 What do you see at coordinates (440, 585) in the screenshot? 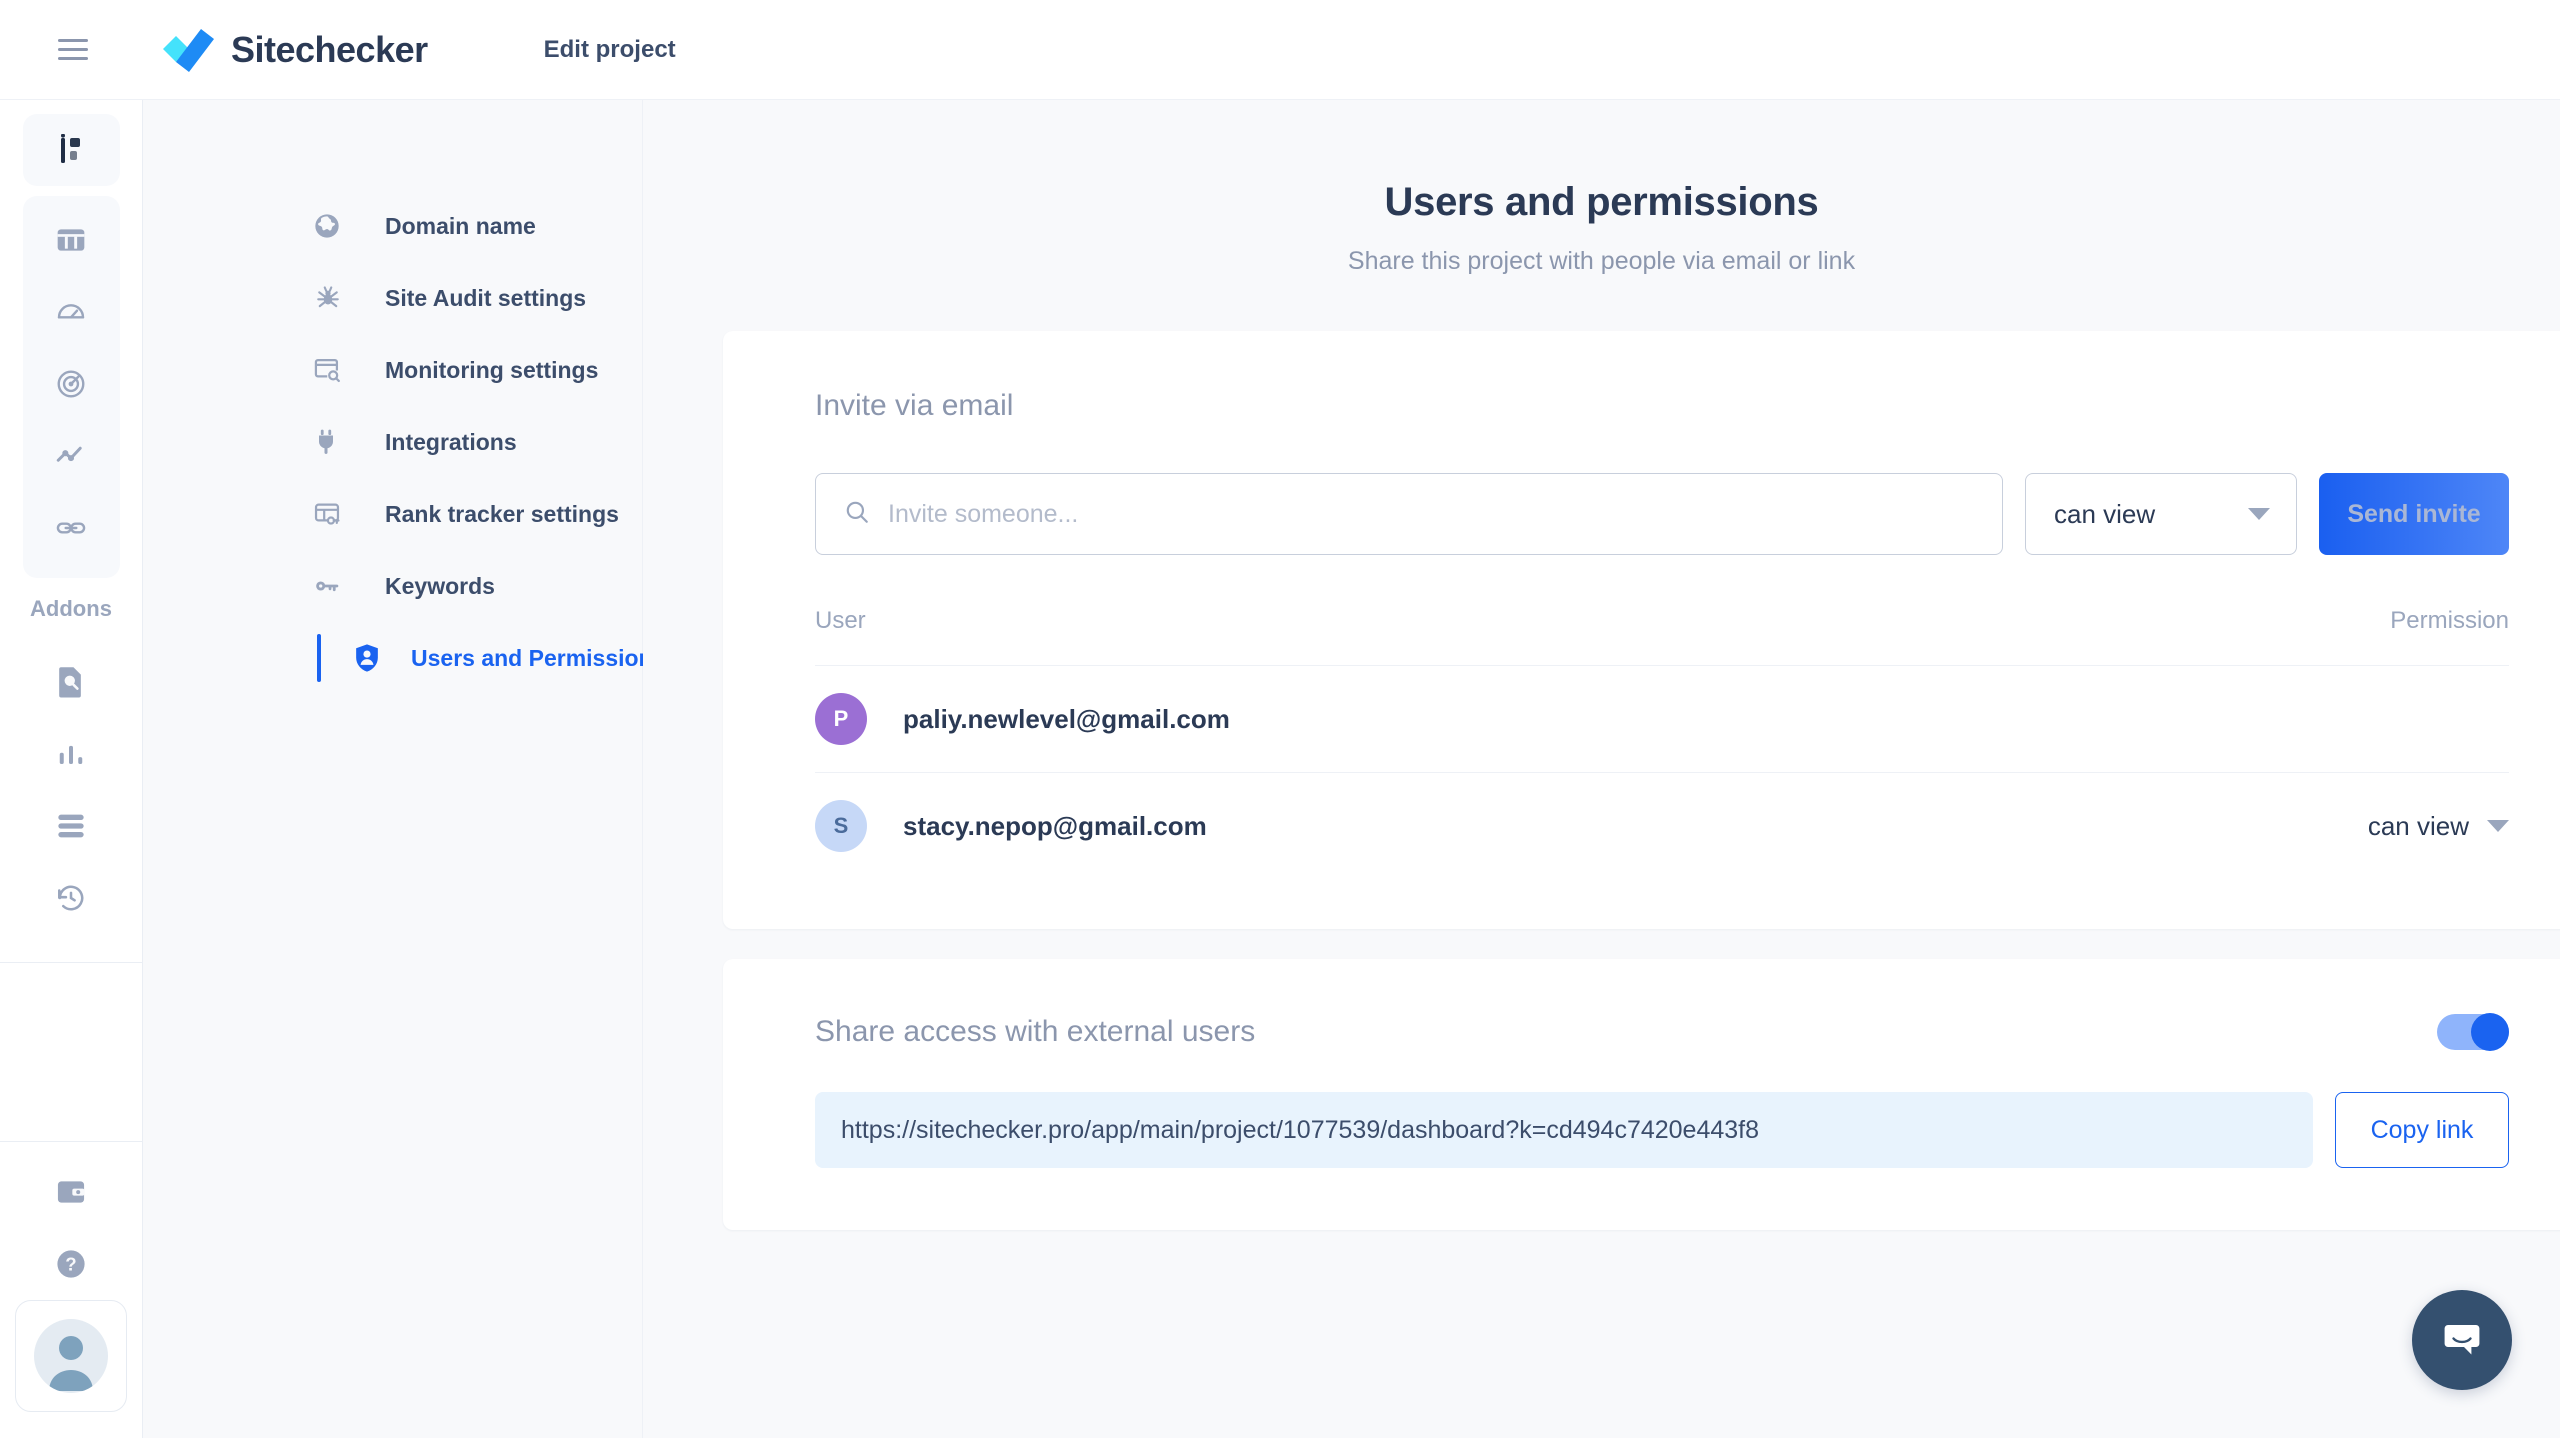
I see `sidebar-item-label: Keywords` at bounding box center [440, 585].